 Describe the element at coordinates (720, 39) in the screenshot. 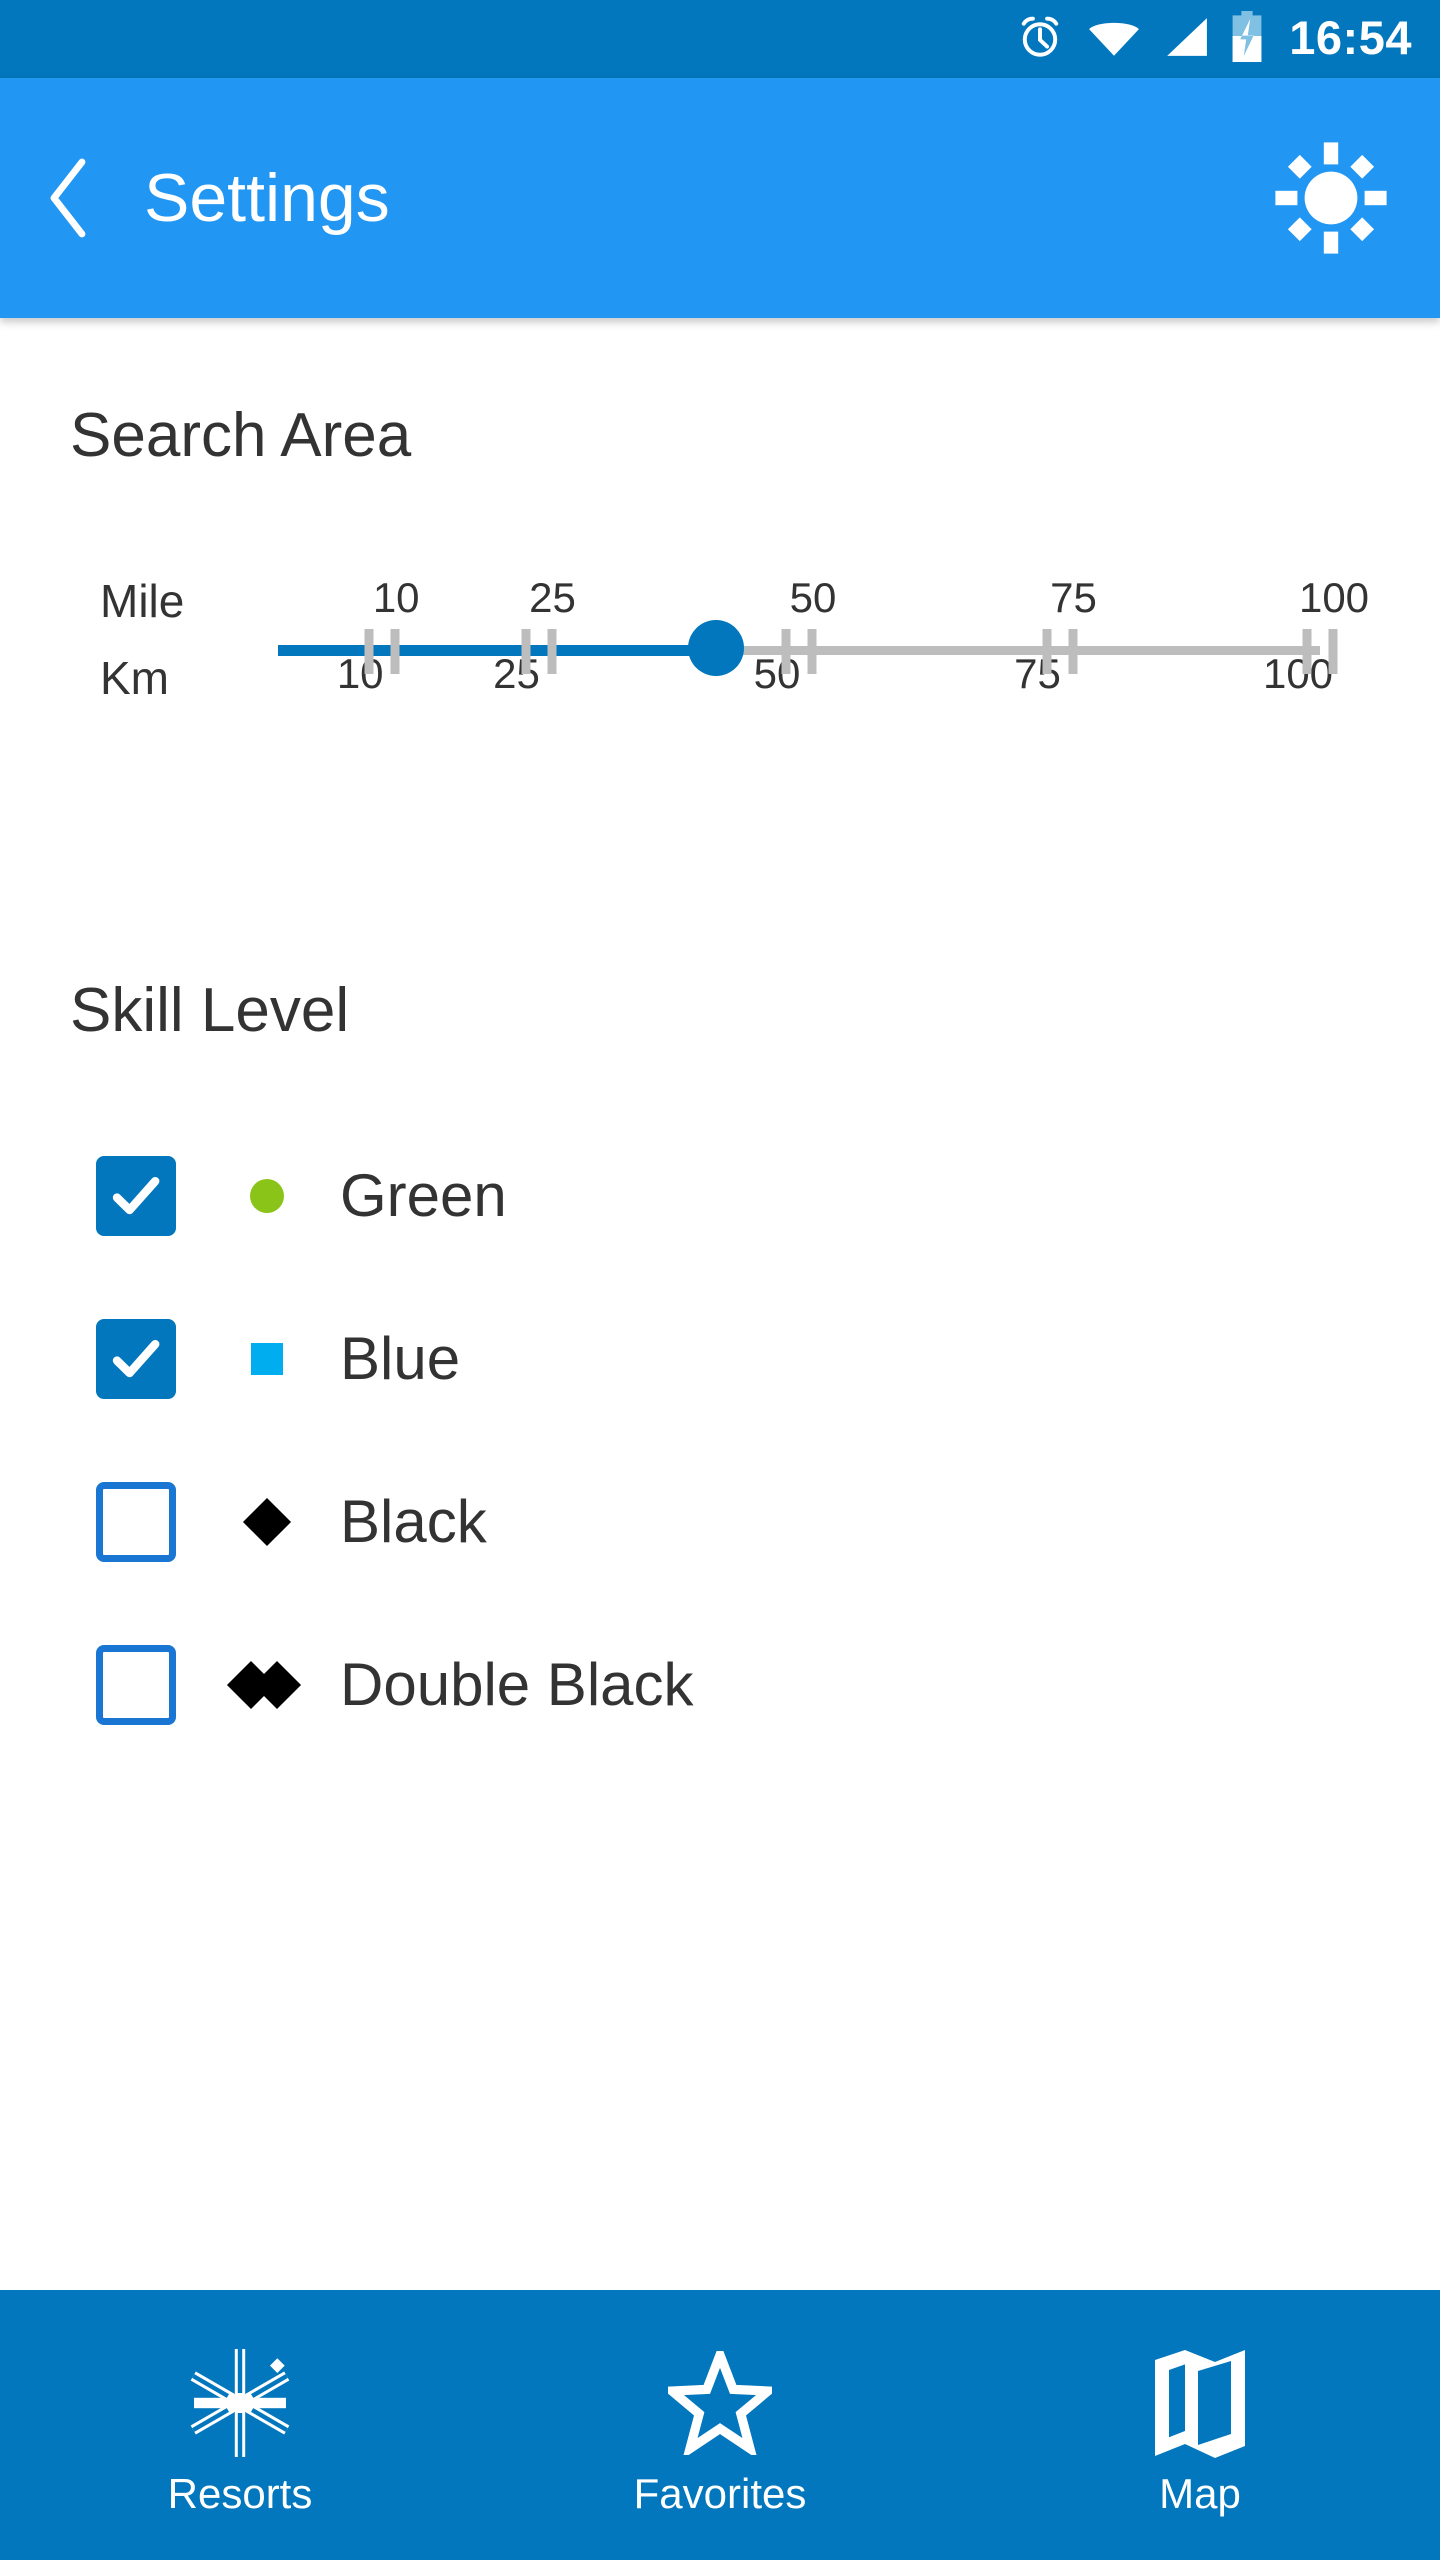

I see `status-bar: 16:54` at that location.